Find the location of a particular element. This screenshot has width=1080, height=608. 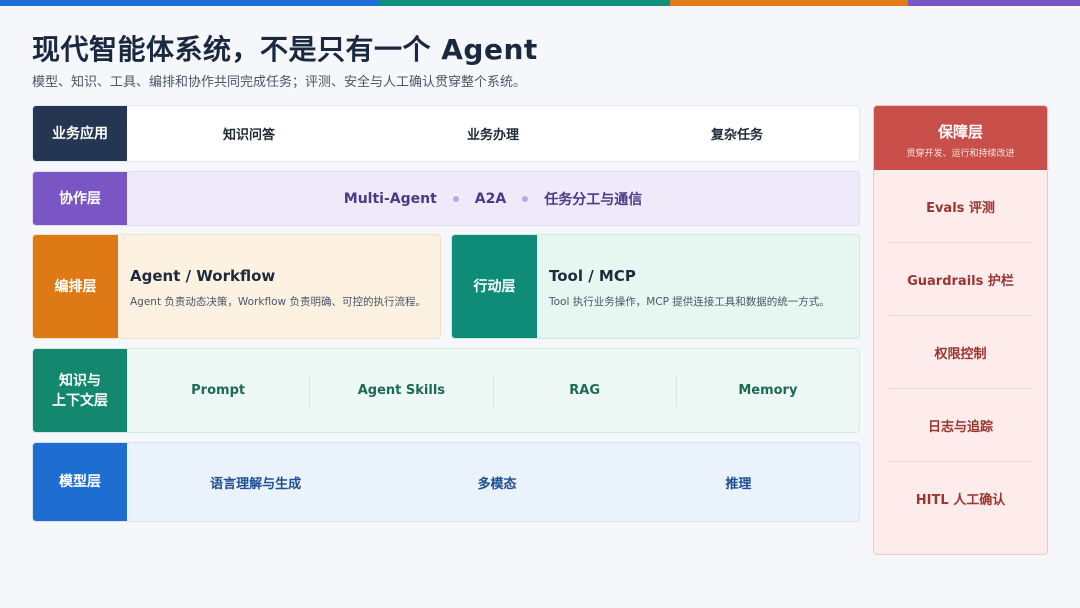

knowledge-label-line2: 上下文层 is located at coordinates (80, 400).